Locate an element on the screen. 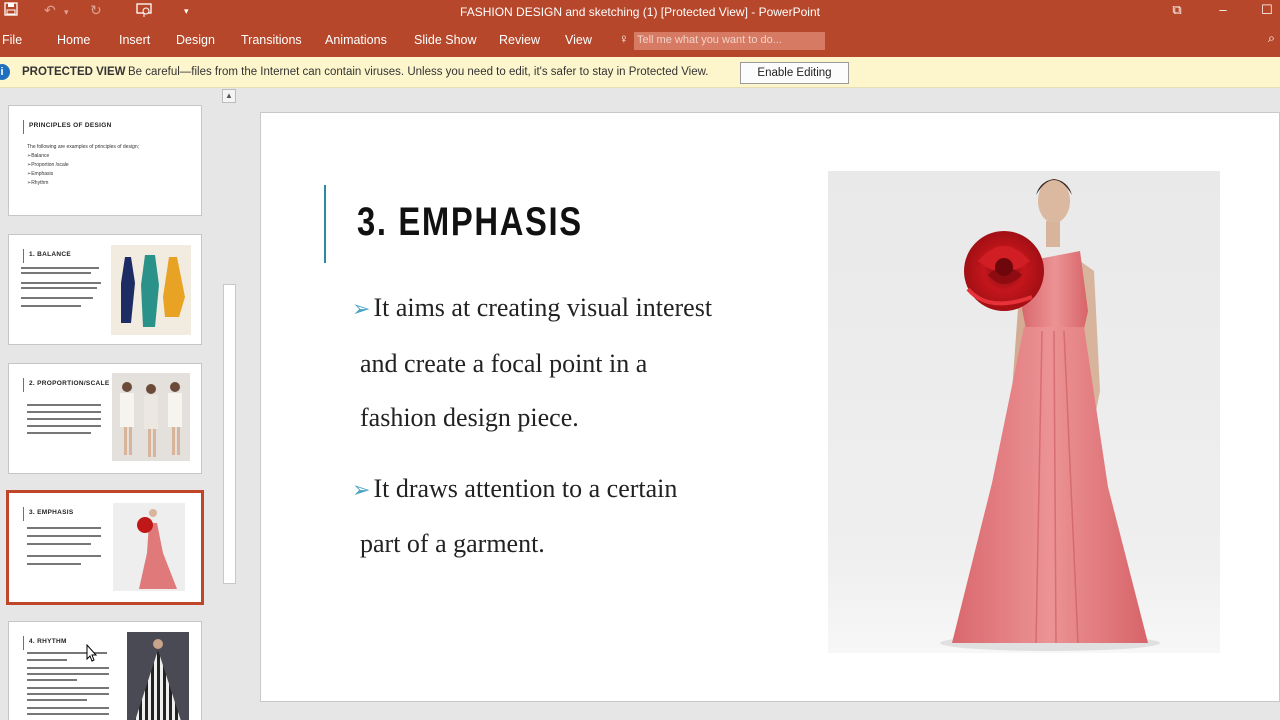 This screenshot has height=720, width=1280. info-icon: i is located at coordinates (5, 72).